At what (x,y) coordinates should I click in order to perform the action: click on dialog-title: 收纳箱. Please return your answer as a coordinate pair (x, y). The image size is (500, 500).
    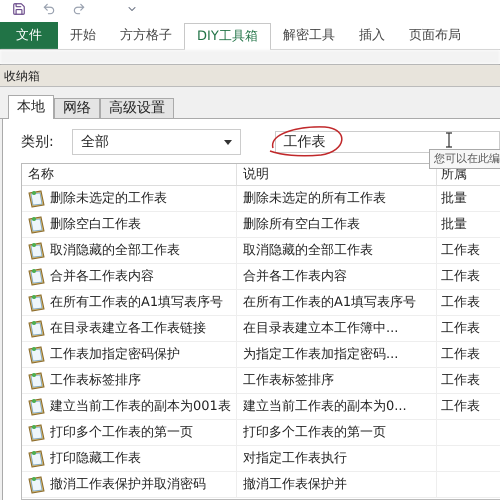
    Looking at the image, I should click on (22, 76).